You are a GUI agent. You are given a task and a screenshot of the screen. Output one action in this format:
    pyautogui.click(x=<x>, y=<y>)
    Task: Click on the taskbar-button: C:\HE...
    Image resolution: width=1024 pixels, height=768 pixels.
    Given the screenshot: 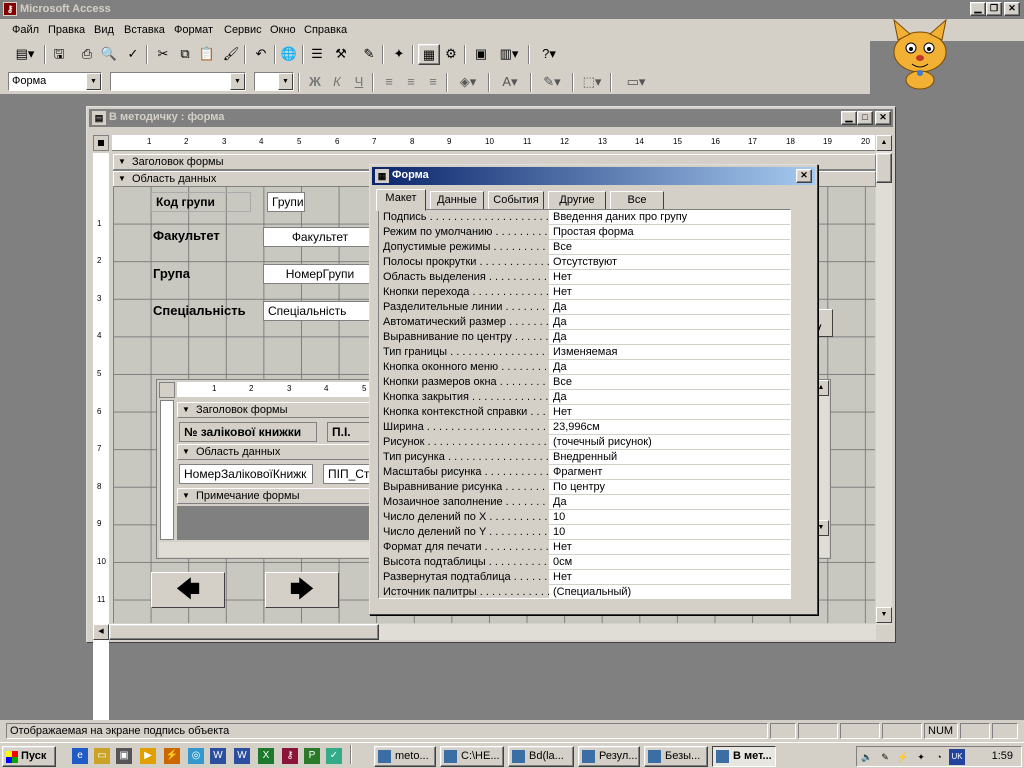 What is the action you would take?
    pyautogui.click(x=472, y=756)
    